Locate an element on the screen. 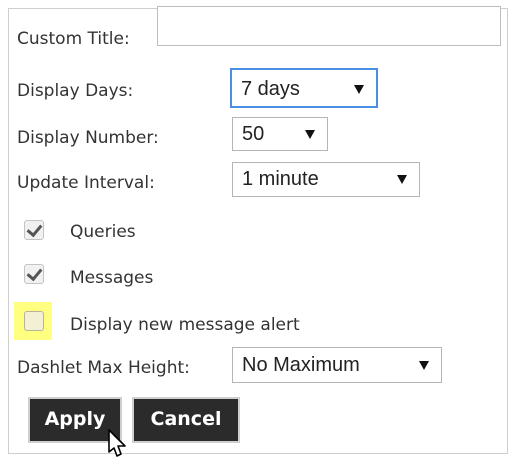  custom-title-input is located at coordinates (329, 26).